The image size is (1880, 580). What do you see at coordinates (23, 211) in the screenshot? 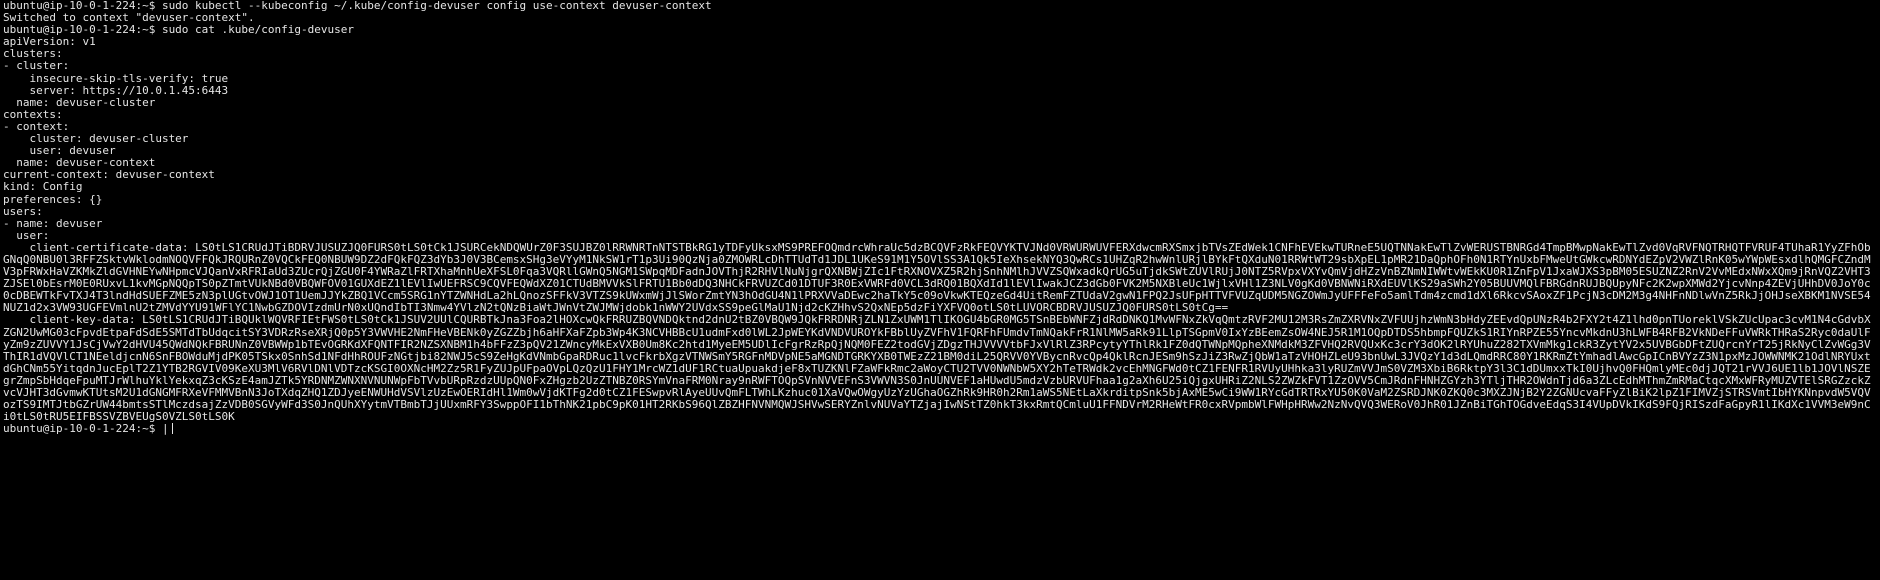
I see `output-line: users:` at bounding box center [23, 211].